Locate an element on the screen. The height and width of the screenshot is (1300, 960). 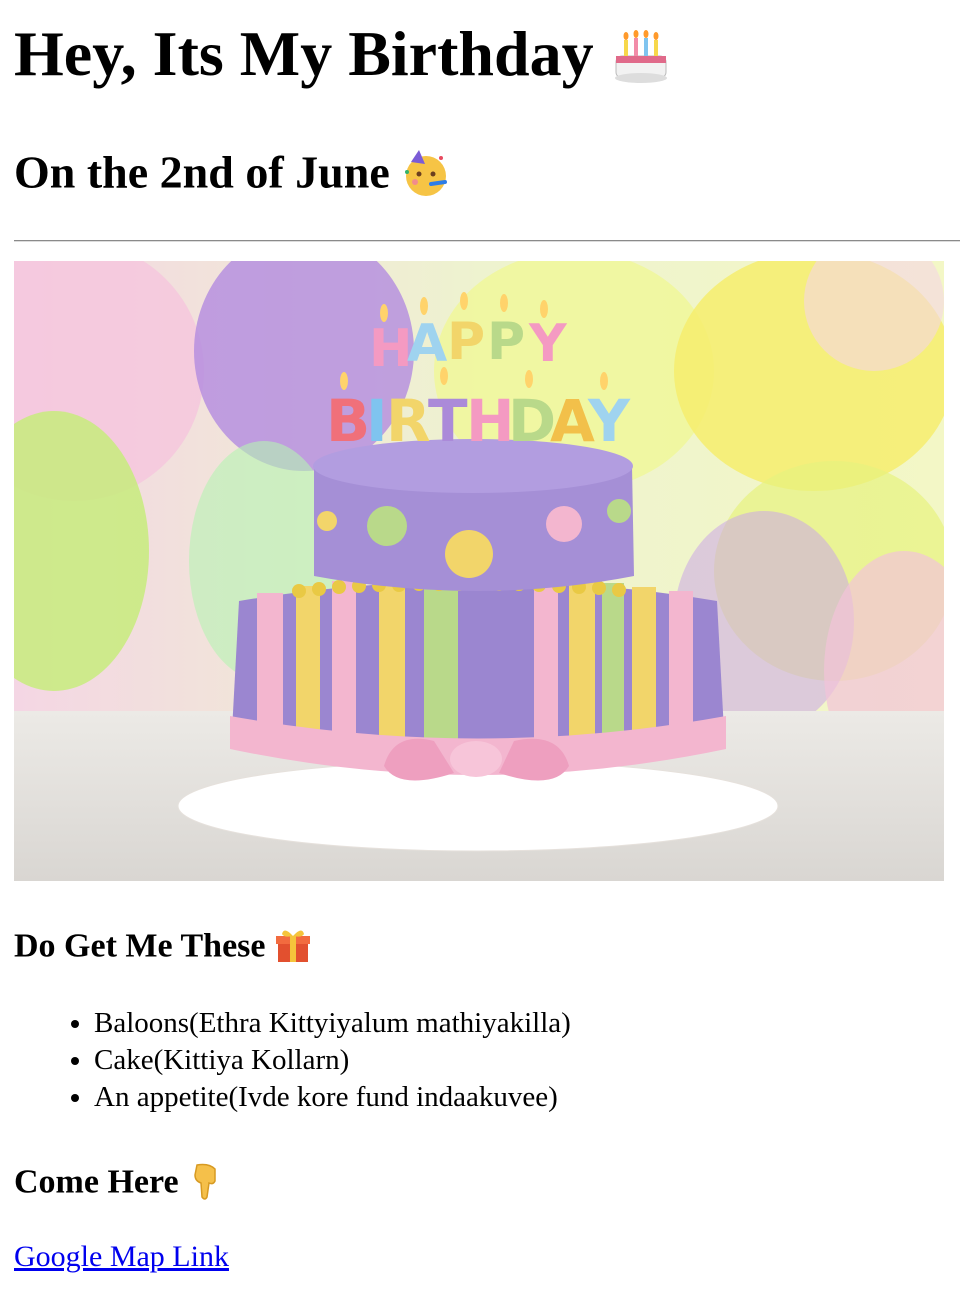
page-subtitle-text: On the 2nd of June is located at coordinates (202, 172).